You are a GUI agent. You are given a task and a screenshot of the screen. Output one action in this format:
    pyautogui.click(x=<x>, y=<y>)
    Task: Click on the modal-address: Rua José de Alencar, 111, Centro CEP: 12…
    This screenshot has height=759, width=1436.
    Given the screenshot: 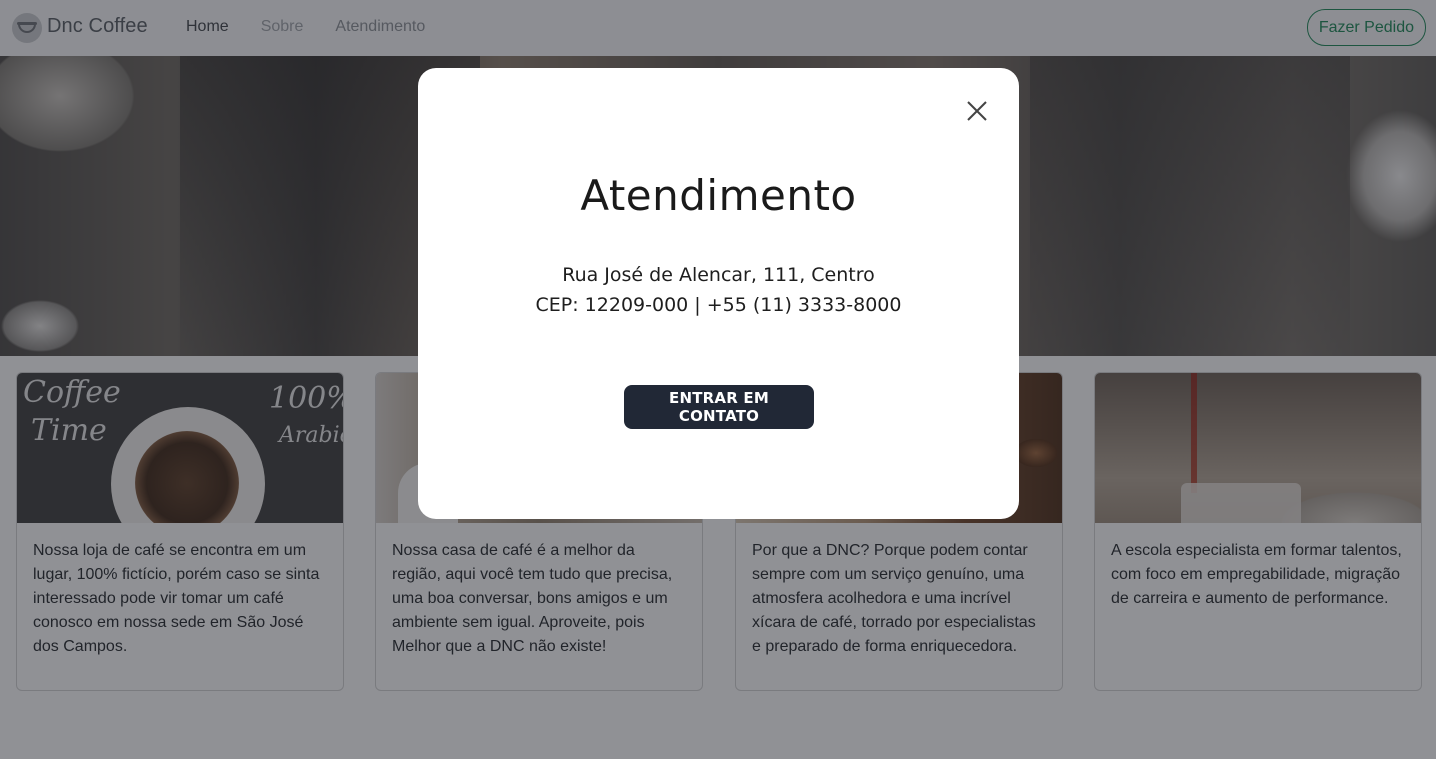 What is the action you would take?
    pyautogui.click(x=718, y=290)
    